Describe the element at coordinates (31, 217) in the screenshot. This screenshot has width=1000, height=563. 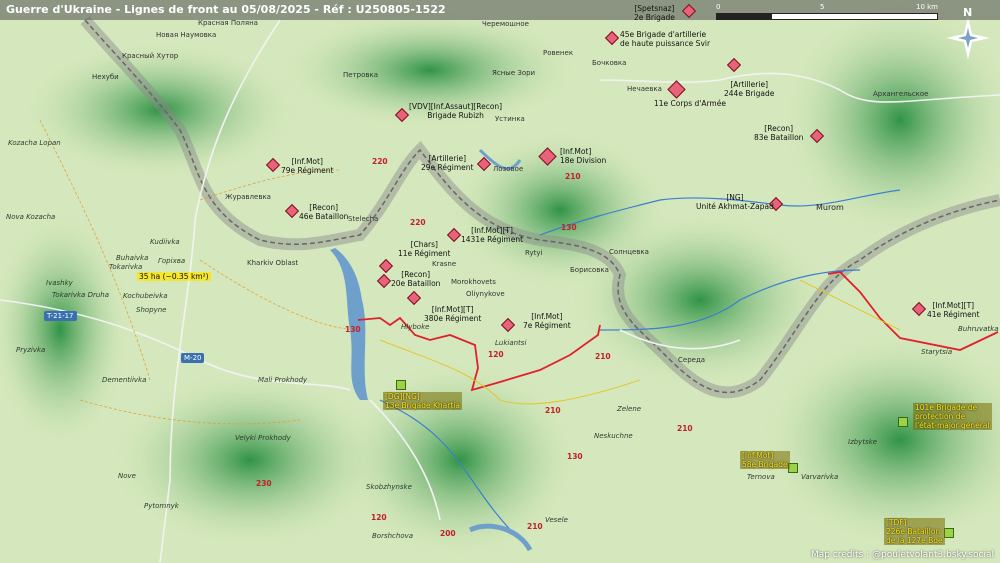
I see `place-label: Nova Kozacha` at that location.